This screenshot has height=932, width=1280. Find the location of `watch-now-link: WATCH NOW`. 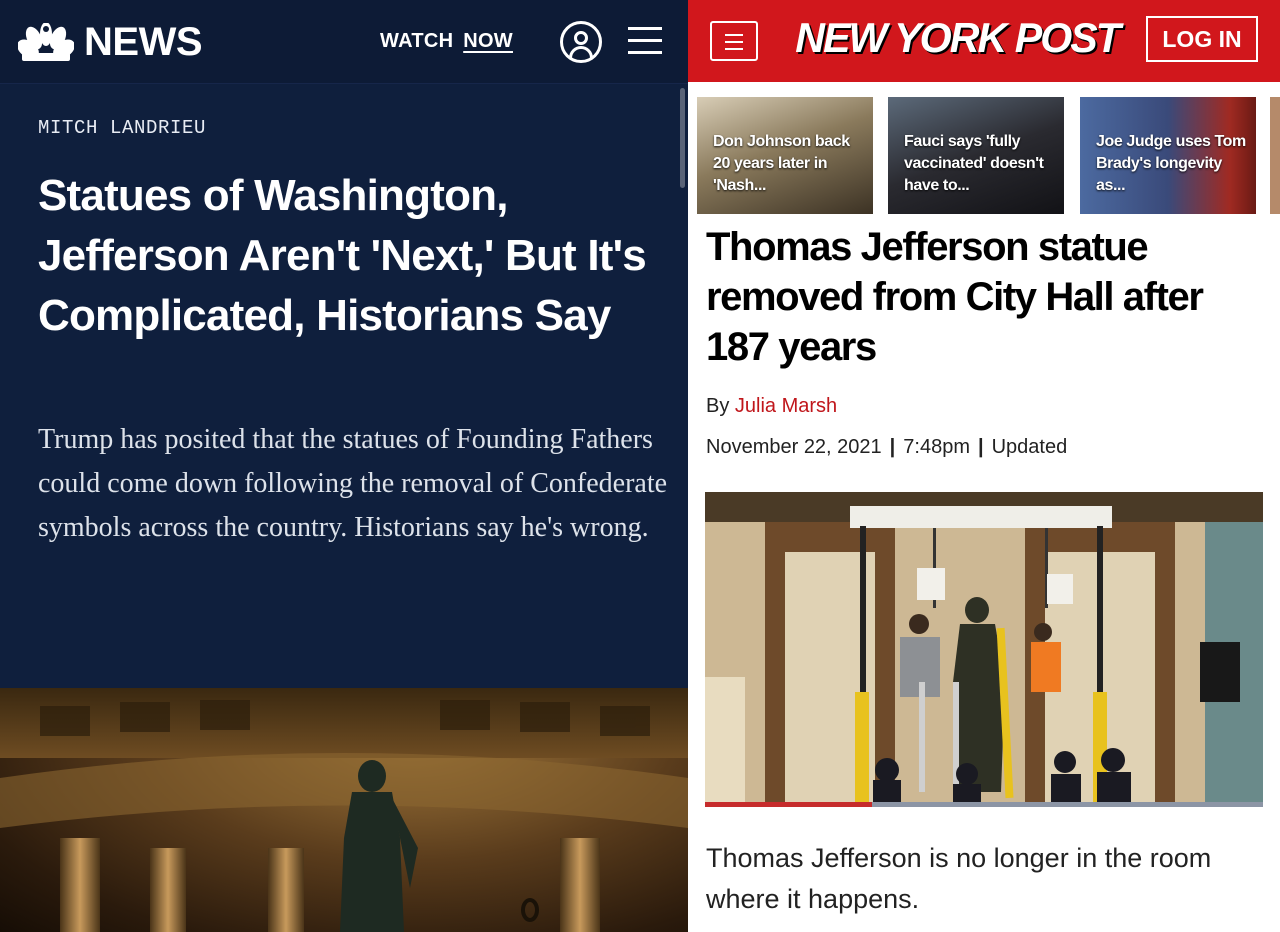

watch-now-link: WATCH NOW is located at coordinates (446, 41).